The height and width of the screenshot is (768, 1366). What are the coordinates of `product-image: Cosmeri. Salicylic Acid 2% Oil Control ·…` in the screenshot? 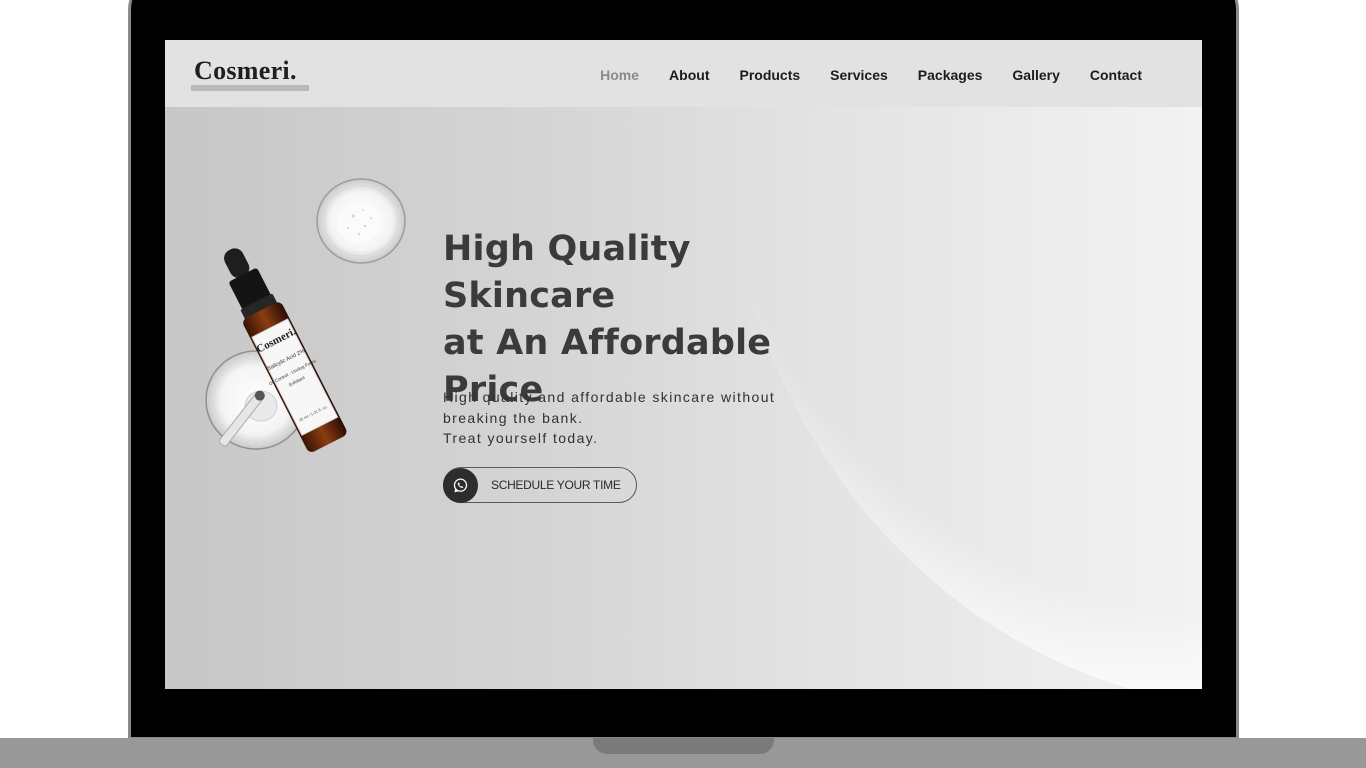 It's located at (305, 315).